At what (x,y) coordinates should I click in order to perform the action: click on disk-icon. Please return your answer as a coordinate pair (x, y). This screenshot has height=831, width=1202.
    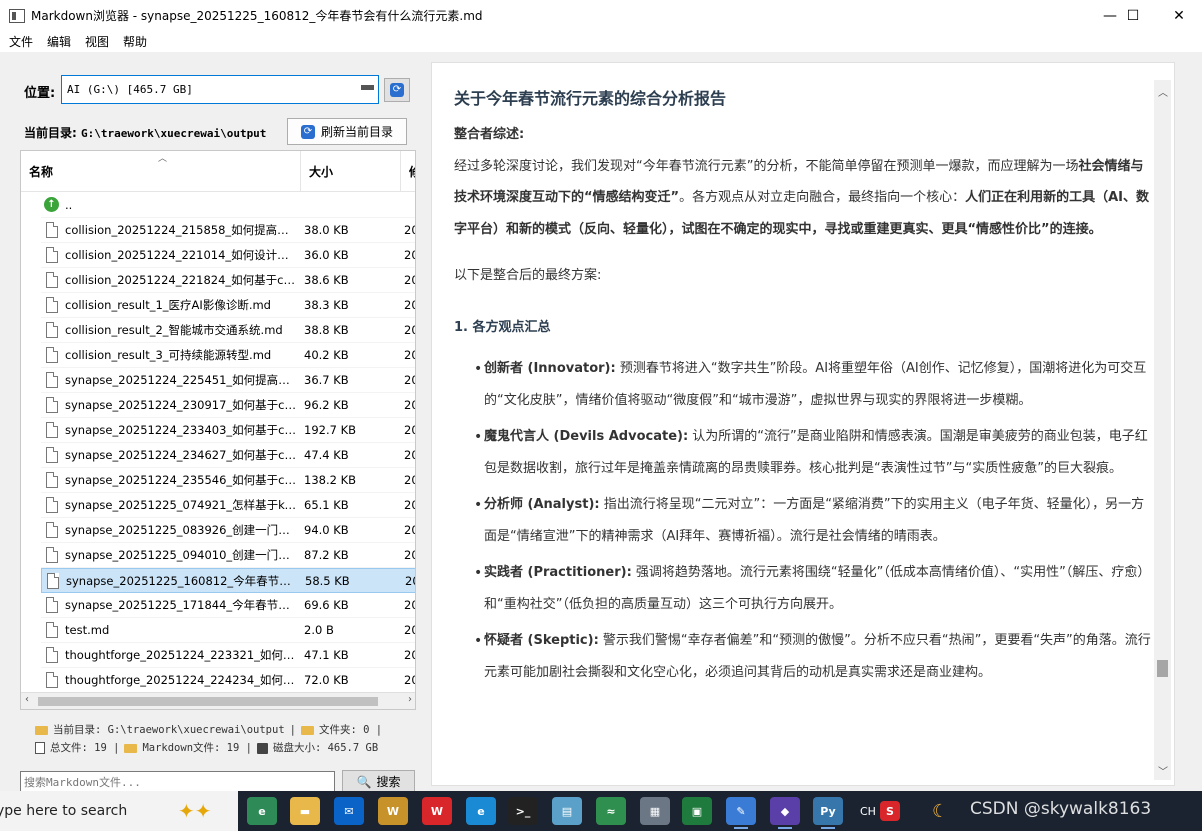
    Looking at the image, I should click on (262, 748).